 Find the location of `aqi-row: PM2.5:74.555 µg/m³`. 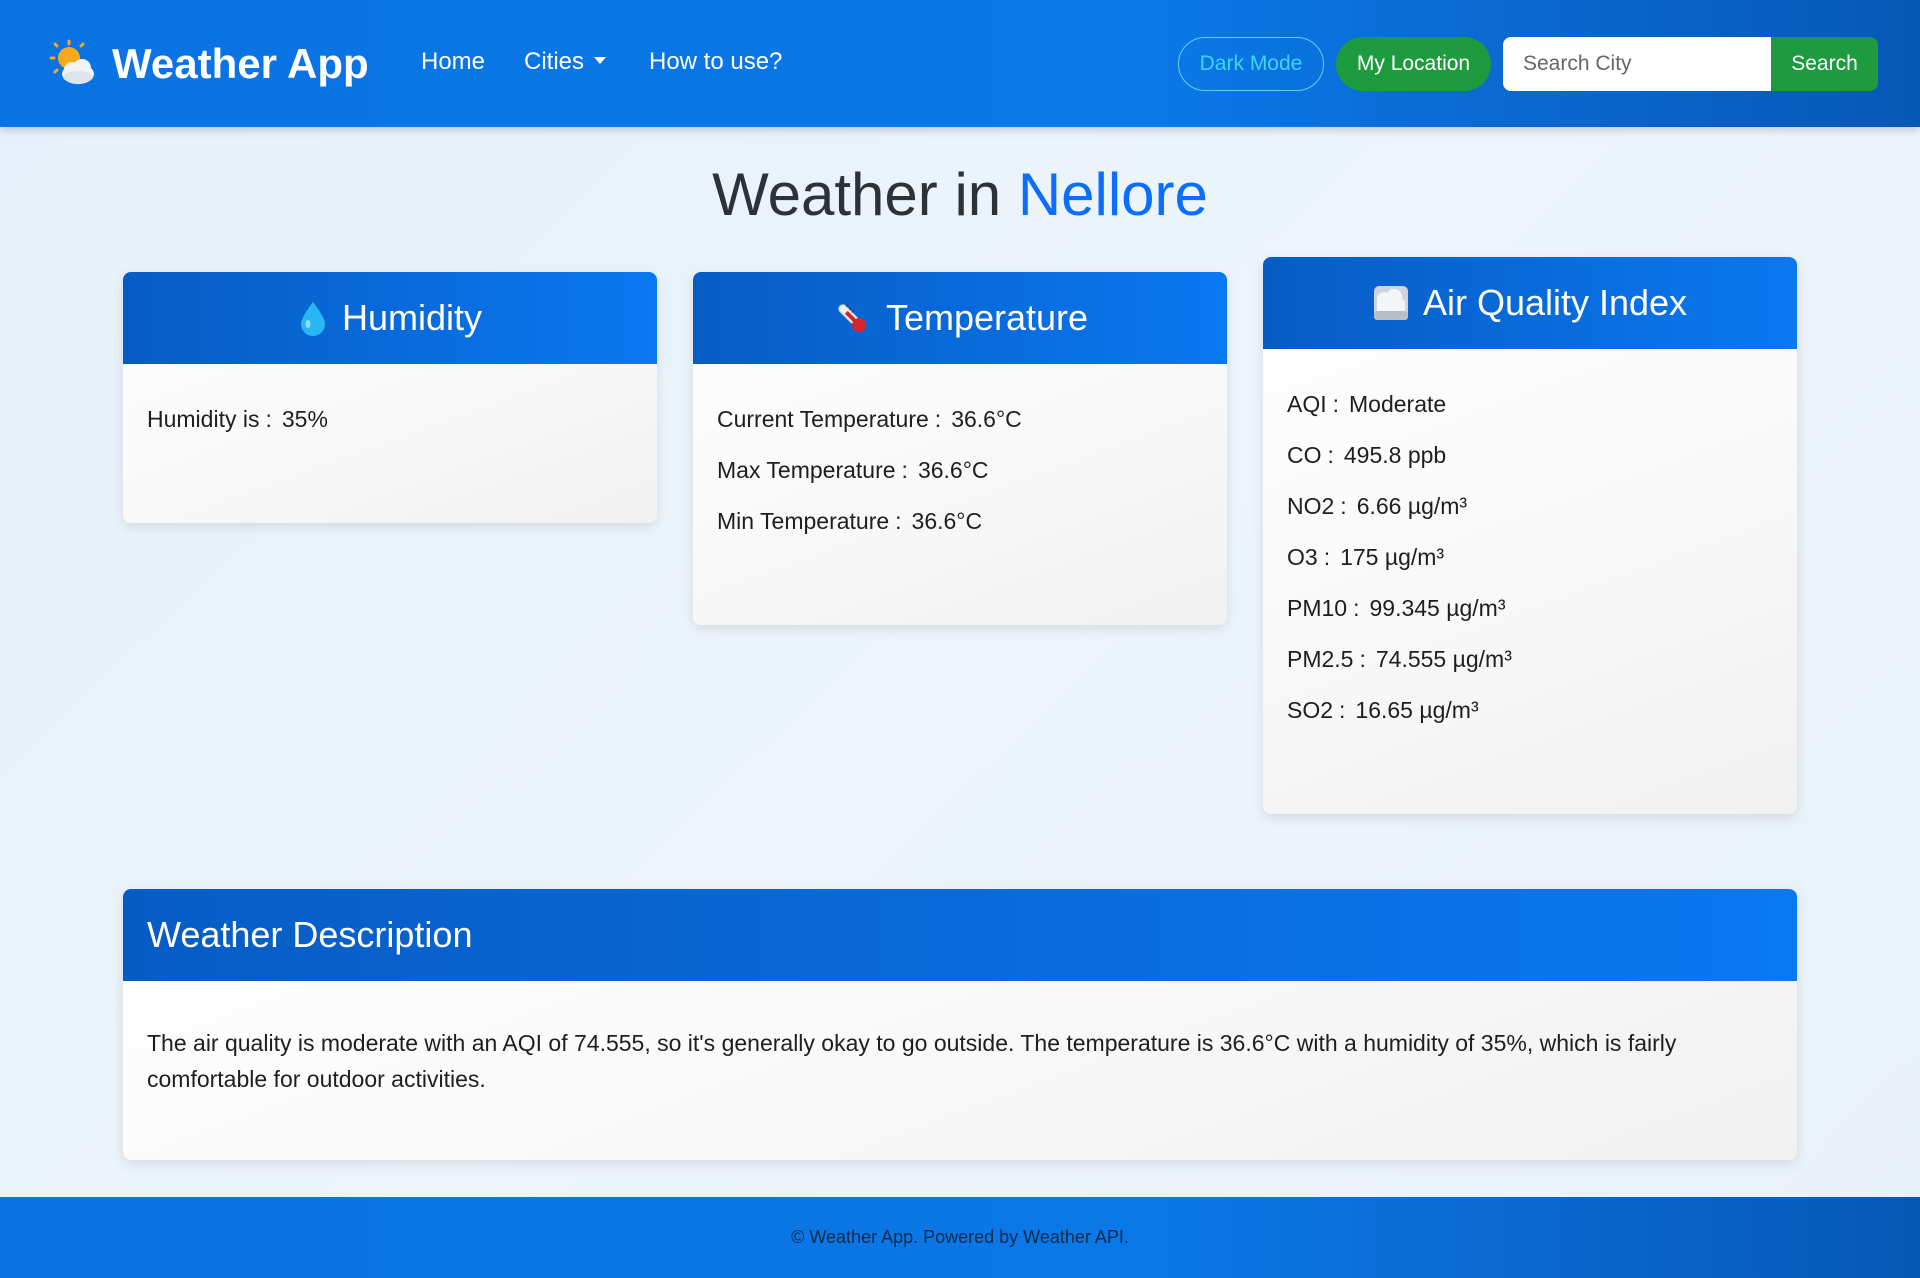

aqi-row: PM2.5:74.555 µg/m³ is located at coordinates (1399, 659).